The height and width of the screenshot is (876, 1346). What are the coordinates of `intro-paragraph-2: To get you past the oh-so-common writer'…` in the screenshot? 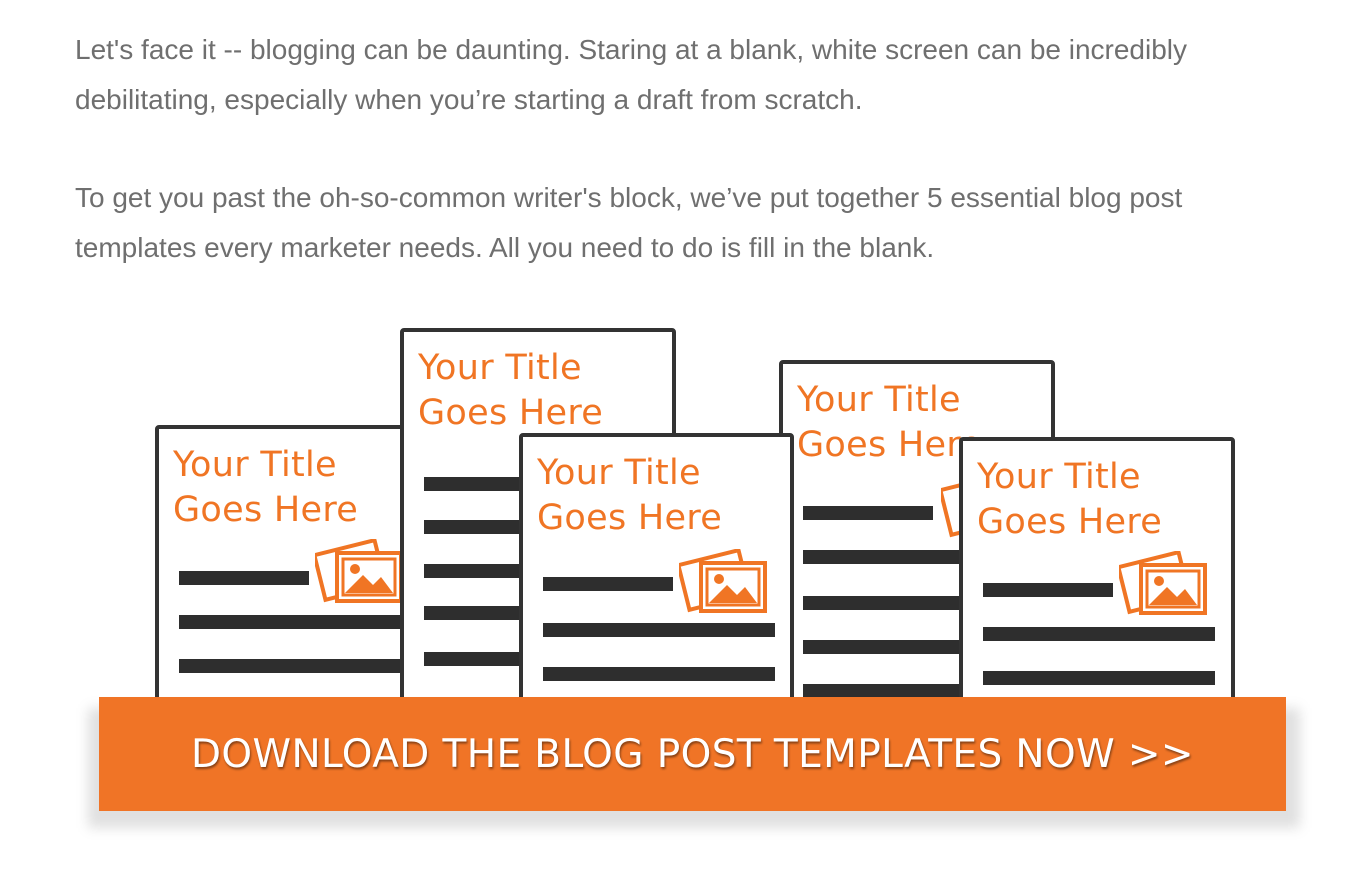 It's located at (629, 222).